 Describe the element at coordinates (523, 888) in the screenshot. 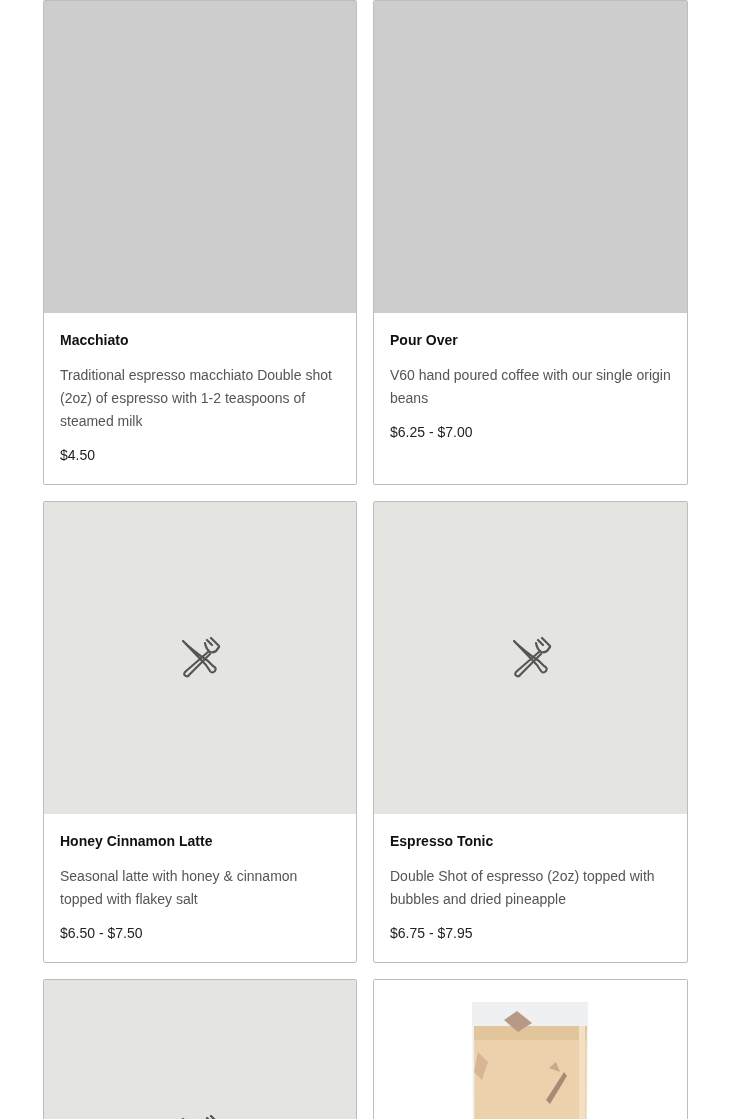

I see `item-description: Double Shot of espresso (2oz) topped with bubbles and dried pineapple` at that location.